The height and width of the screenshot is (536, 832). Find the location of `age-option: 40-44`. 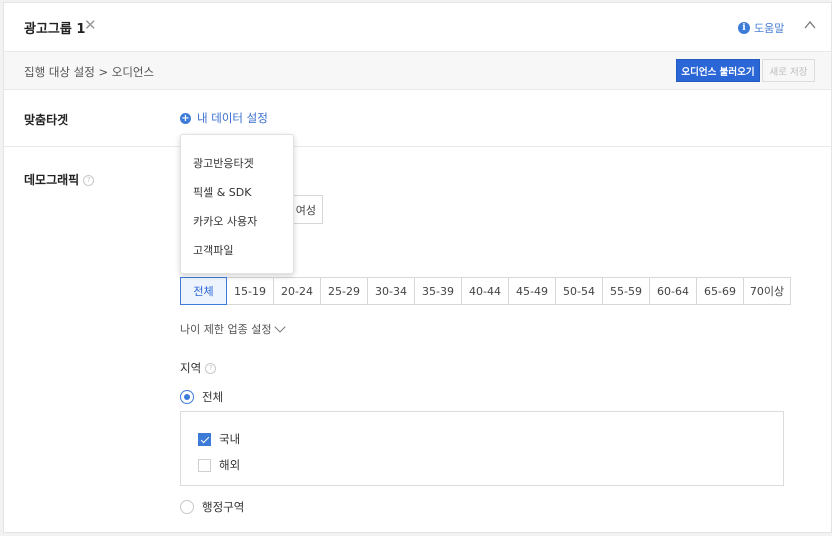

age-option: 40-44 is located at coordinates (485, 291).